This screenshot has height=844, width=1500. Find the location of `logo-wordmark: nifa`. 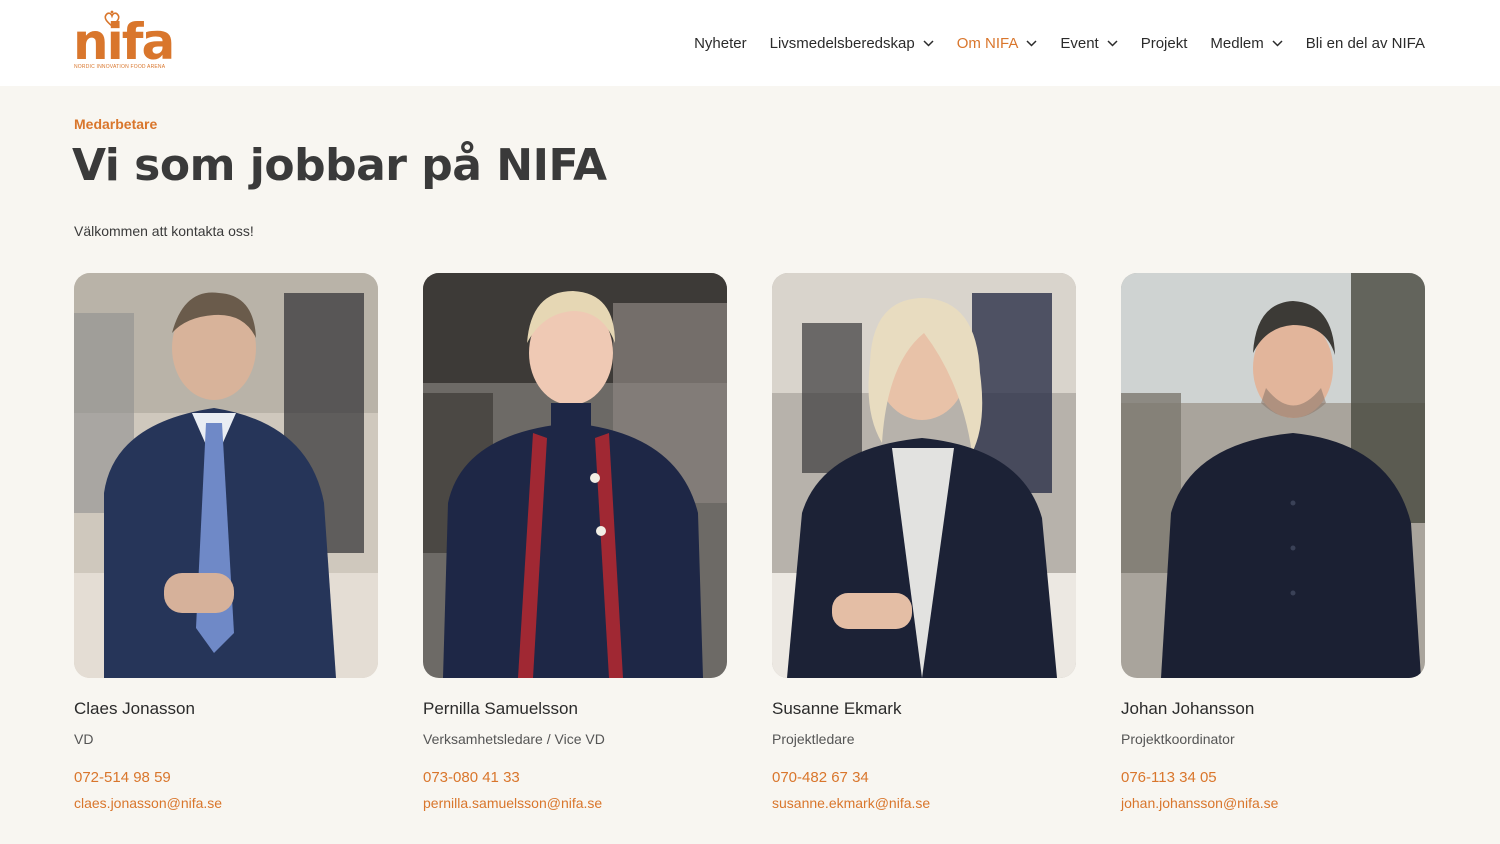

logo-wordmark: nifa is located at coordinates (124, 42).